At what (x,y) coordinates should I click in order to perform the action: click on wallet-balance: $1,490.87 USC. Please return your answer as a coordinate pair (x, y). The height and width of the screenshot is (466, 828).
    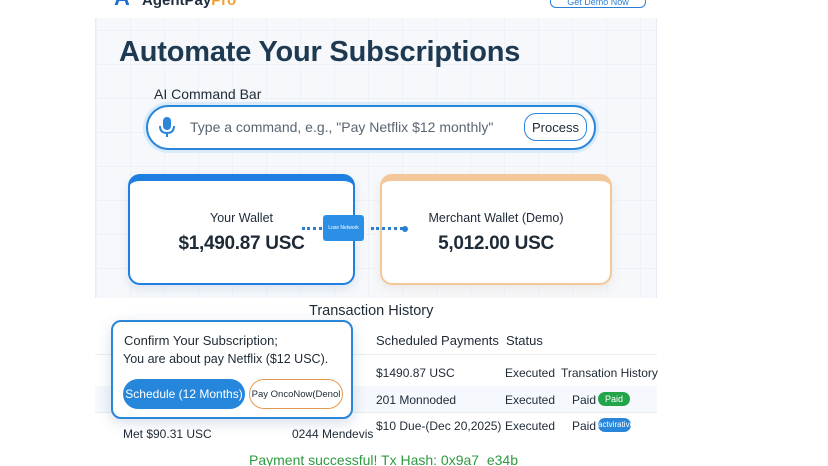
    Looking at the image, I should click on (241, 243).